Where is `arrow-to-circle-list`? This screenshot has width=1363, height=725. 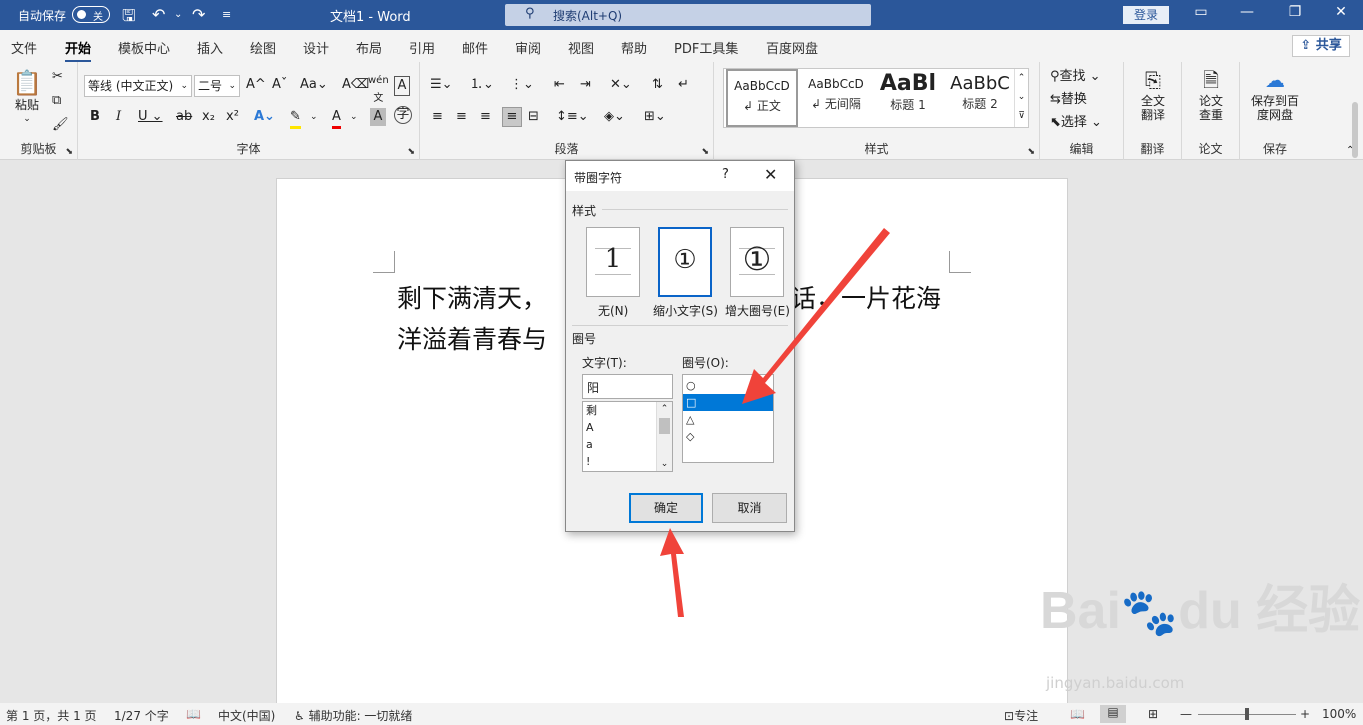 arrow-to-circle-list is located at coordinates (816, 316).